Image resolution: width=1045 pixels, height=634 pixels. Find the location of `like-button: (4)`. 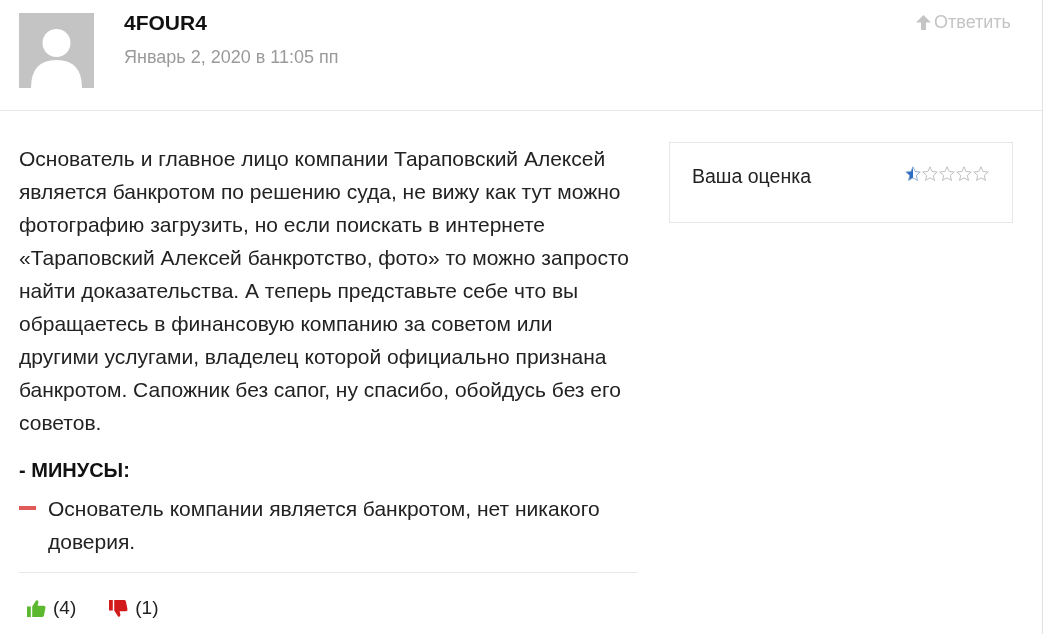

like-button: (4) is located at coordinates (52, 608).